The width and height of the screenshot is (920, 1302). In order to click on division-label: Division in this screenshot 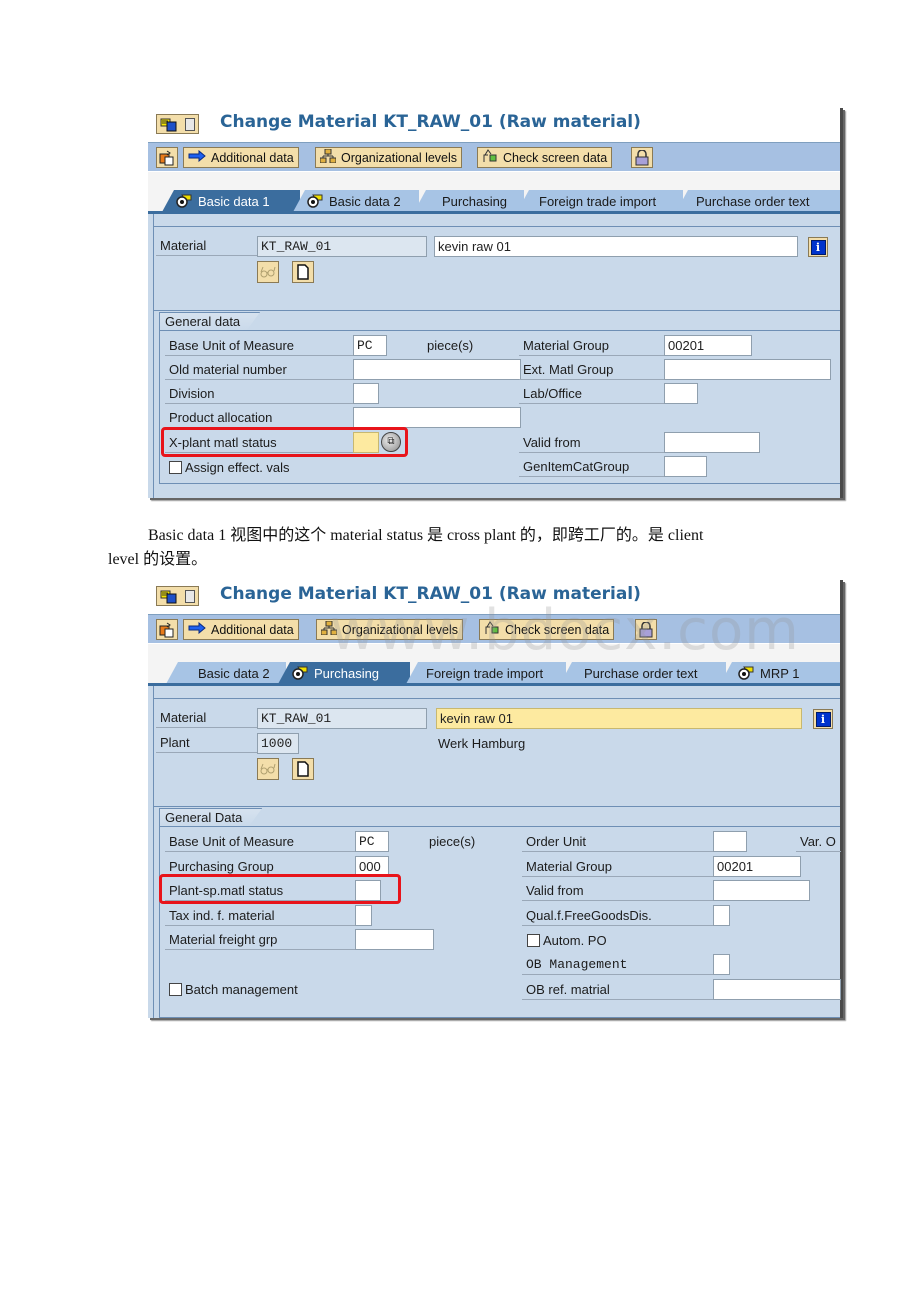, I will do `click(260, 394)`.